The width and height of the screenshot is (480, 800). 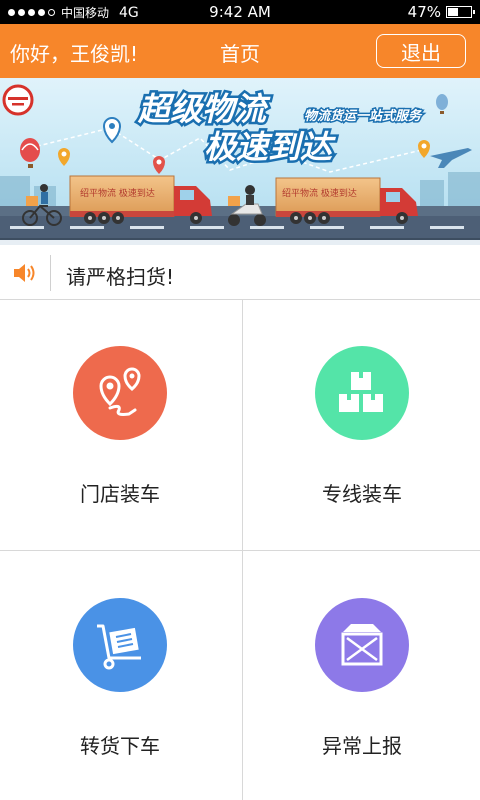 I want to click on svg-text: 物流货运一站式服务, so click(x=363, y=116).